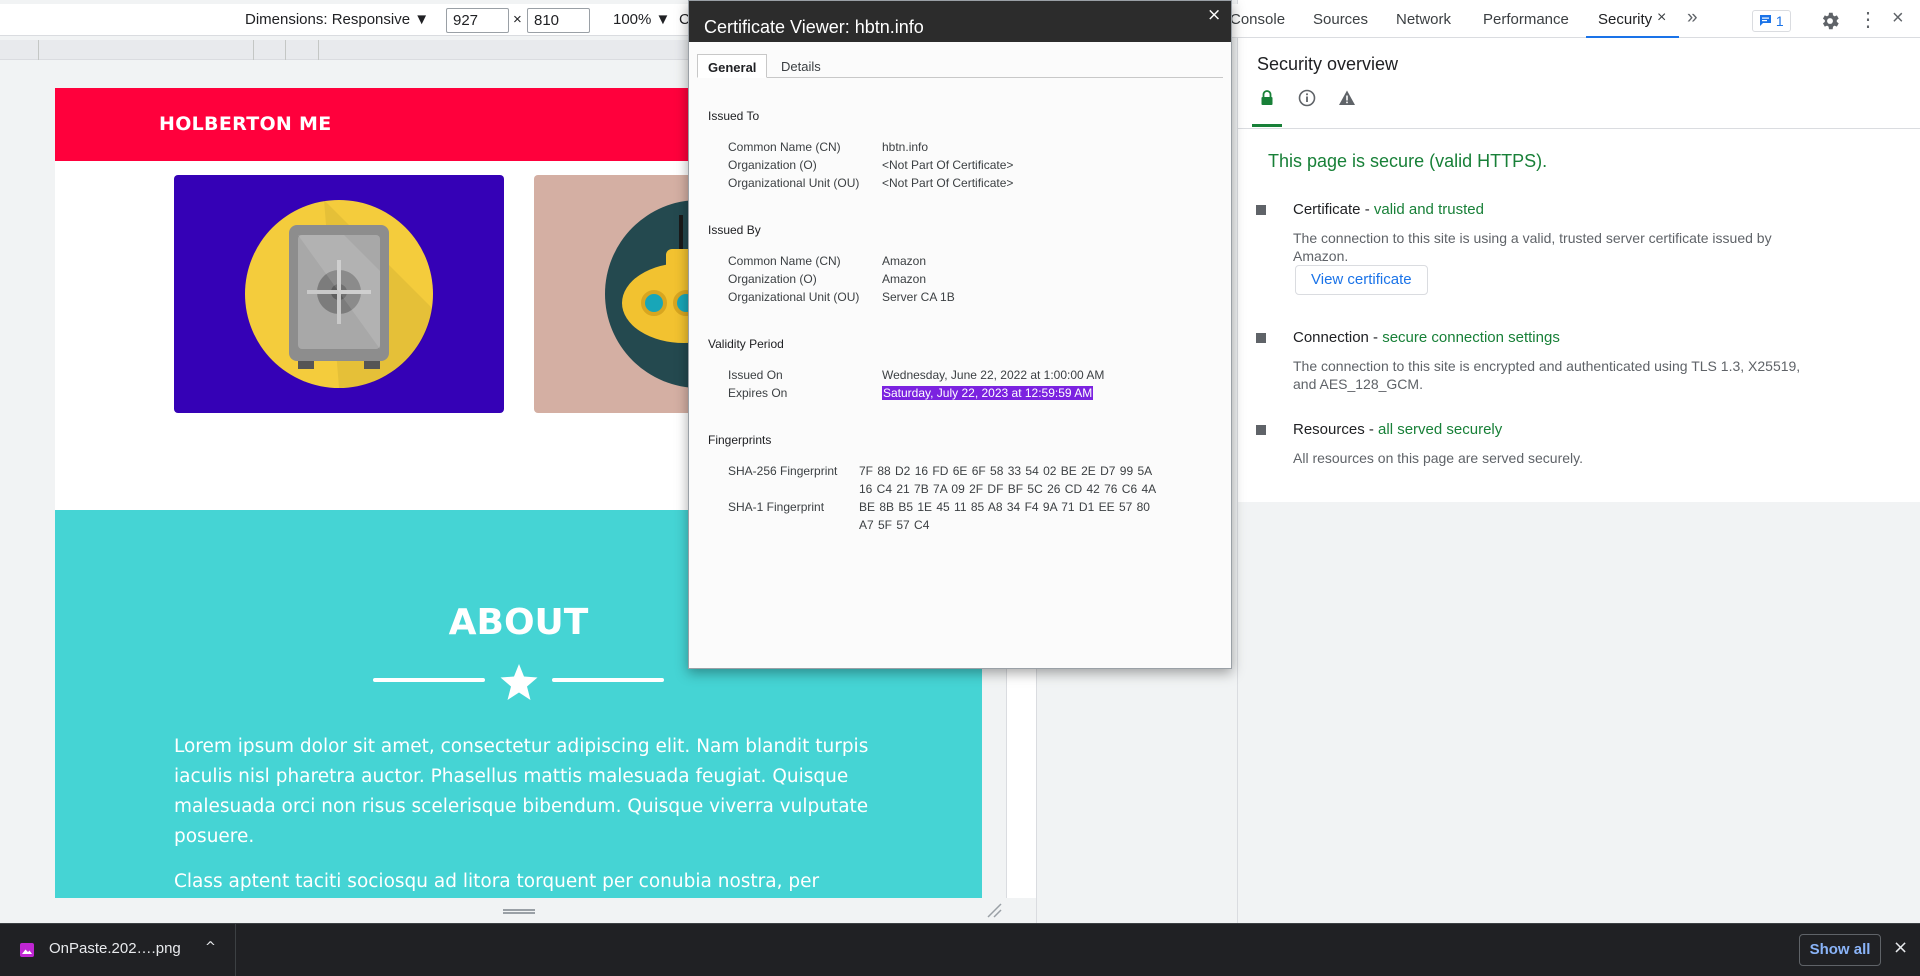 This screenshot has width=1920, height=976. Describe the element at coordinates (558, 20) in the screenshot. I see `height-input` at that location.